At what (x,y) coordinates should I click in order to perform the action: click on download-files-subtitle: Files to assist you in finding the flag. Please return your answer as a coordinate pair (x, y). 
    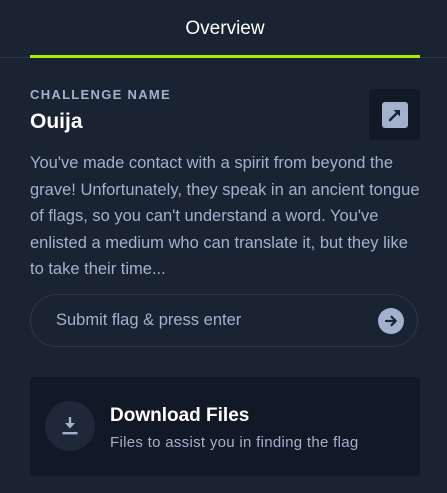
    Looking at the image, I should click on (234, 442).